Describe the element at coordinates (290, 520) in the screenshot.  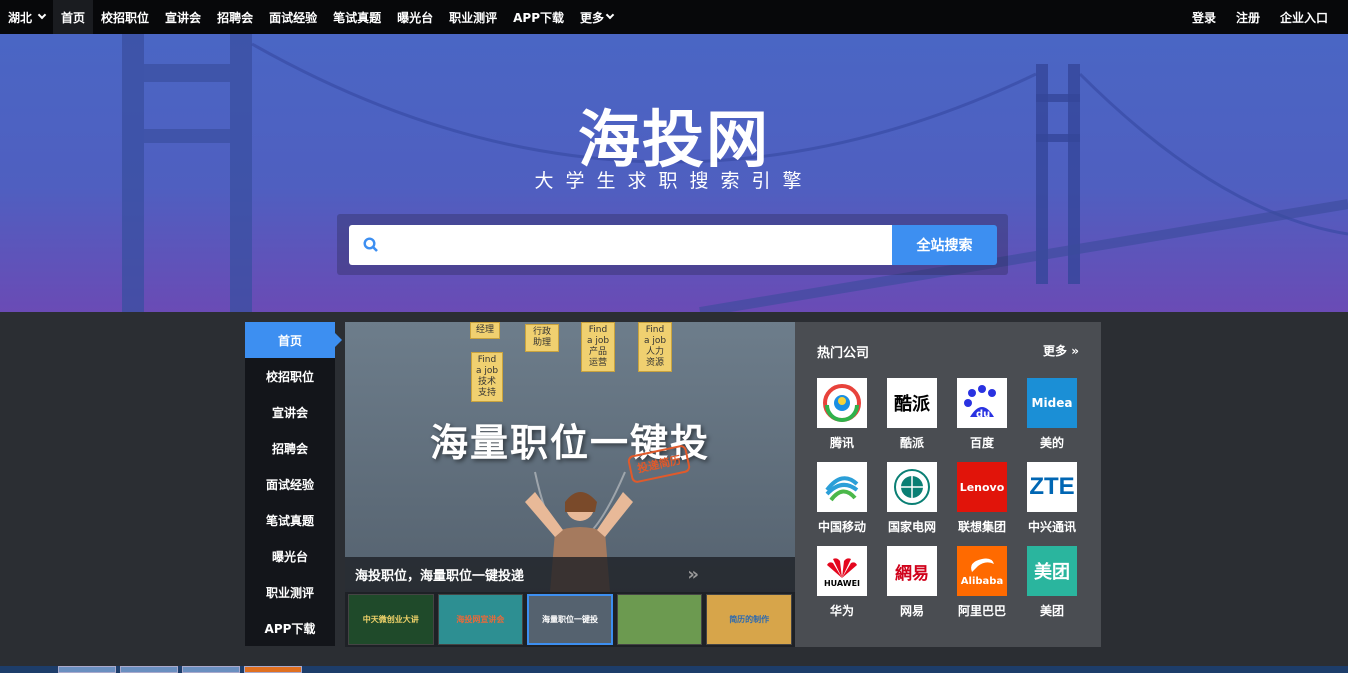
I see `side-item-written-tests: 笔试真题` at that location.